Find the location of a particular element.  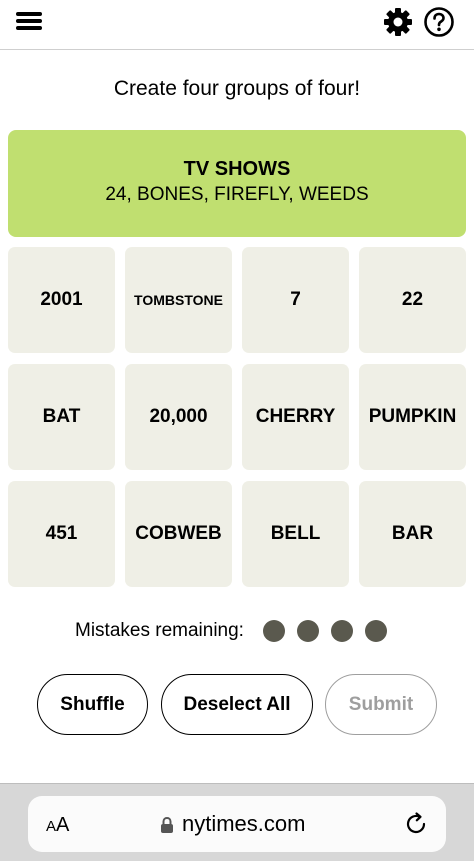

url-text: nytimes.com is located at coordinates (244, 823).